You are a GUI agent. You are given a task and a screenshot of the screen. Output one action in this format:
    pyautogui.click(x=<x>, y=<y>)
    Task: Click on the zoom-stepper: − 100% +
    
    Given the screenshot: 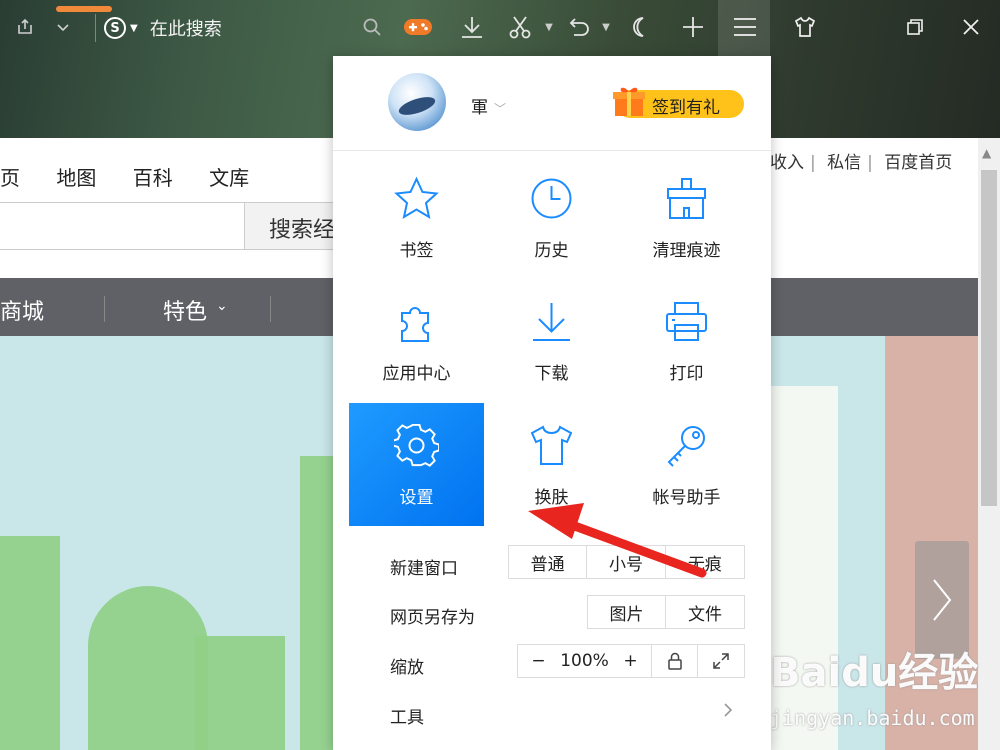 What is the action you would take?
    pyautogui.click(x=585, y=661)
    